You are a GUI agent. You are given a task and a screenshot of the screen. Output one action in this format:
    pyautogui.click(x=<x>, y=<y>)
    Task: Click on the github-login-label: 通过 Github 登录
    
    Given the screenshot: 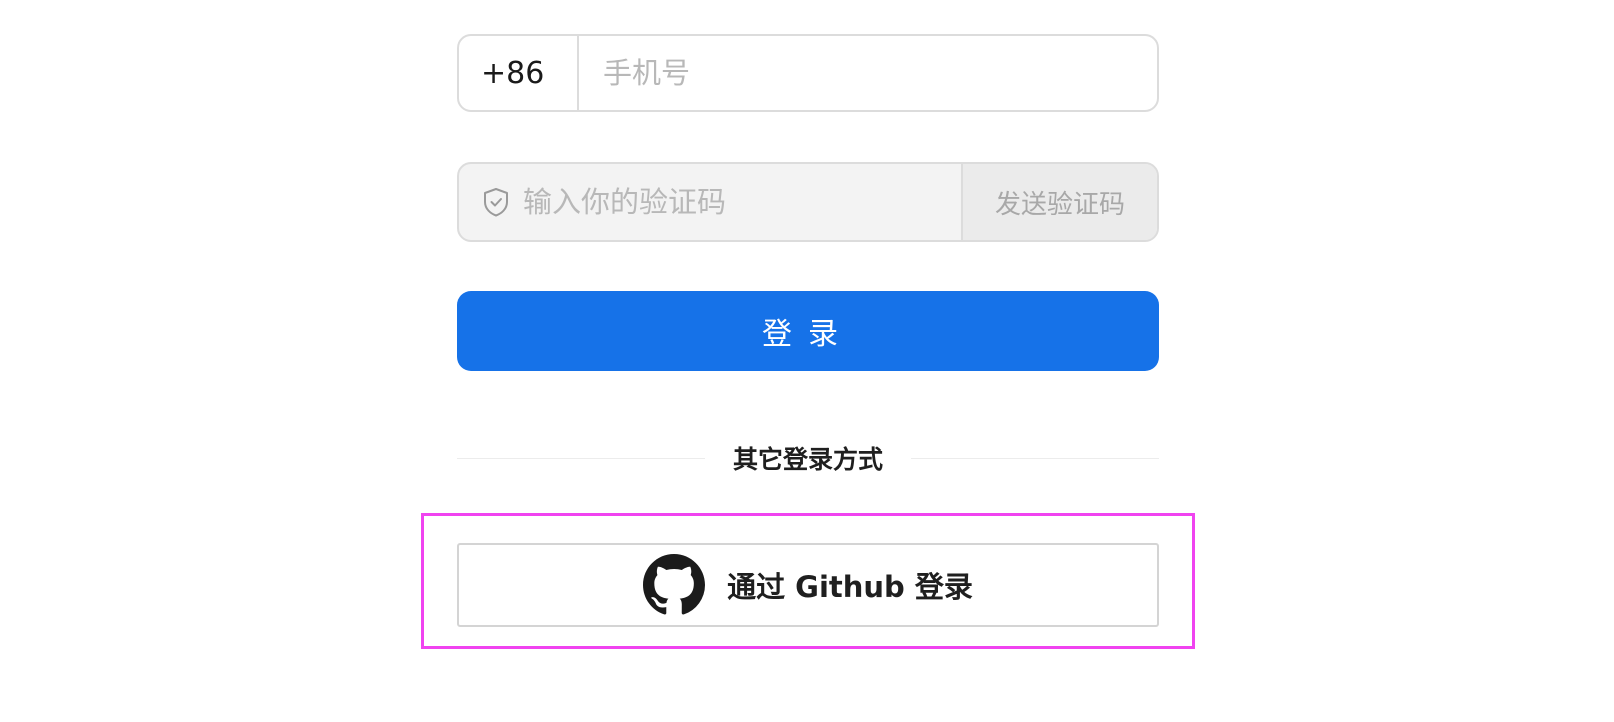 What is the action you would take?
    pyautogui.click(x=850, y=587)
    